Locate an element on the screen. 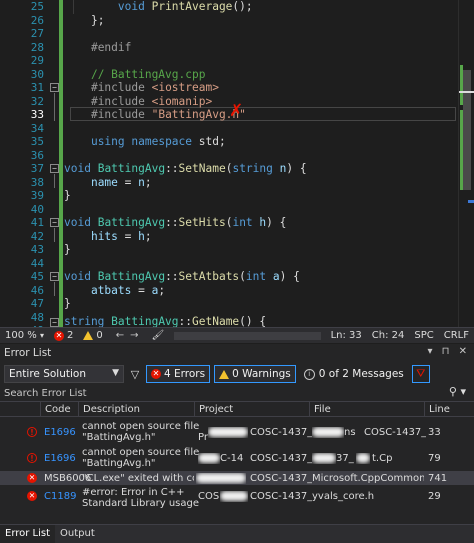 The width and height of the screenshot is (474, 543). panel-controls: ▾ ⊓ ✕ is located at coordinates (448, 351).